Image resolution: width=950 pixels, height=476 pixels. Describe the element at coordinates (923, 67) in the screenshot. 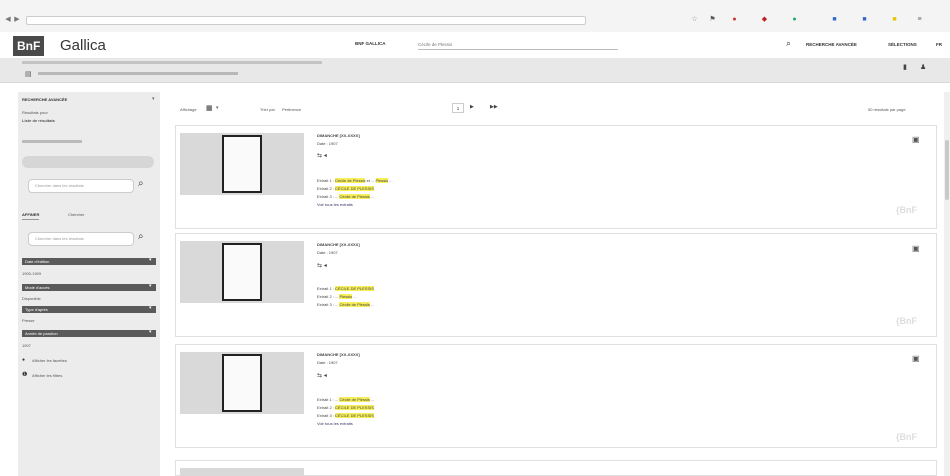

I see `user-icon: ♟` at that location.